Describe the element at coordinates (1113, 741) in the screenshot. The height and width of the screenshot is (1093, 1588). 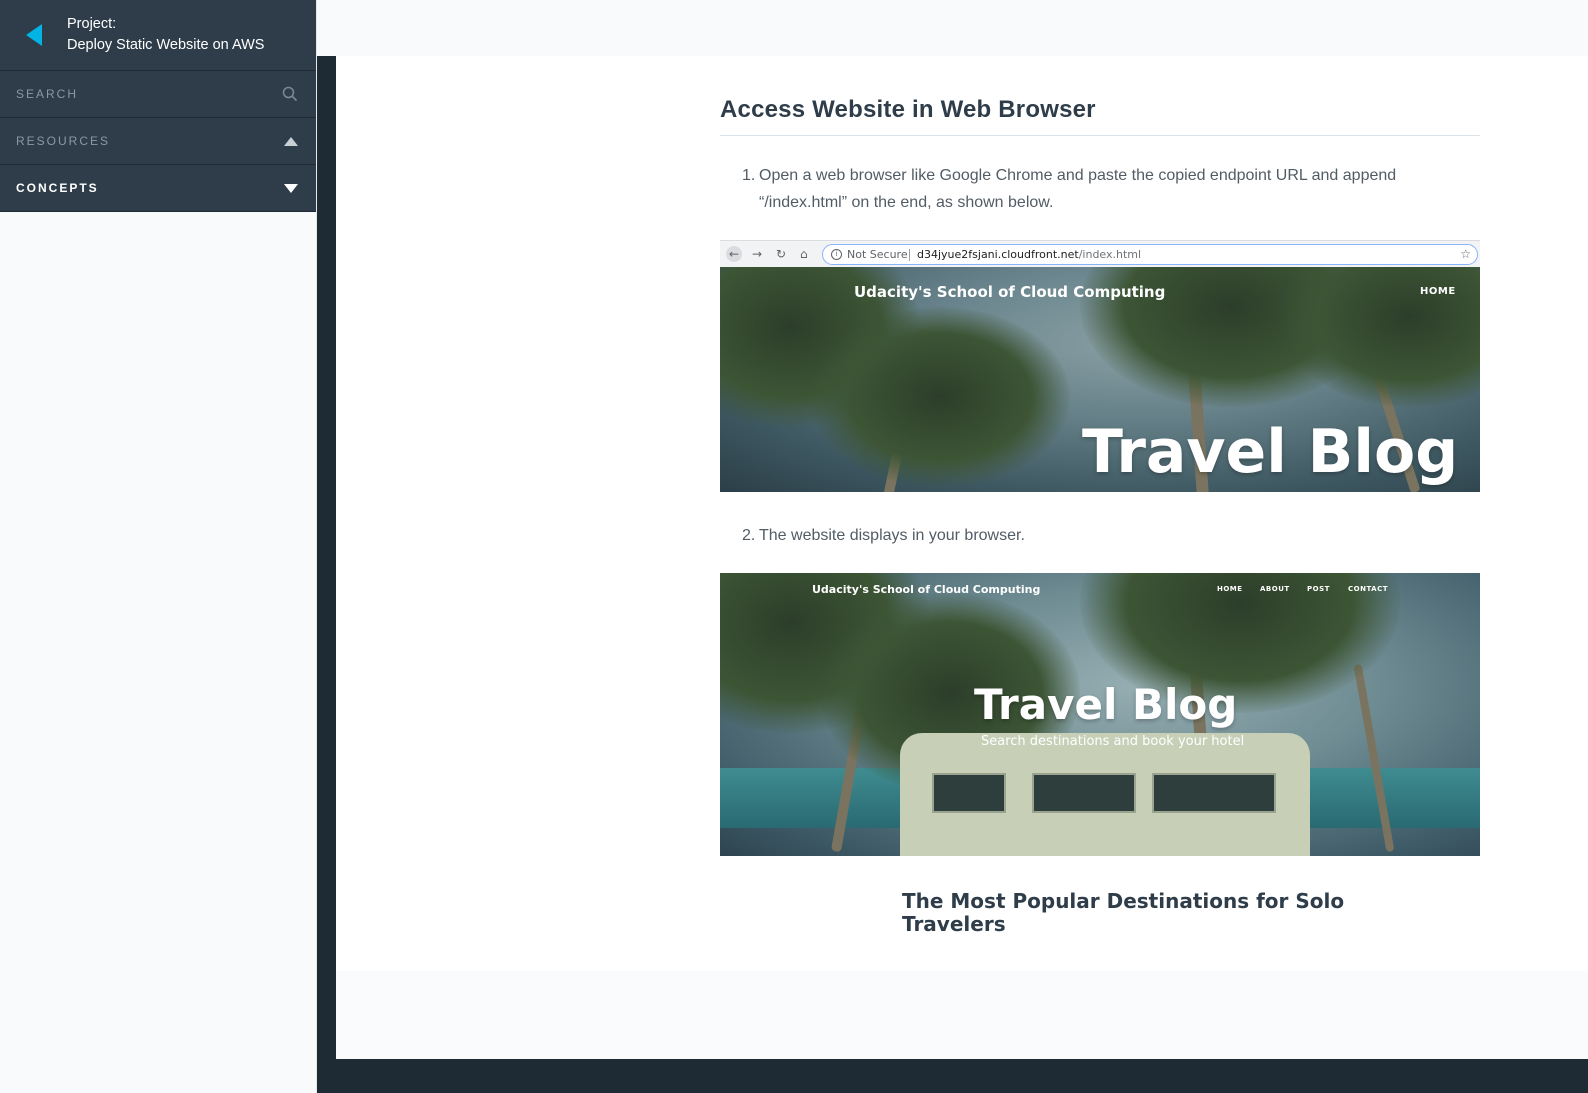
I see `hero-subtitle: Search destinations and book your hotel` at that location.